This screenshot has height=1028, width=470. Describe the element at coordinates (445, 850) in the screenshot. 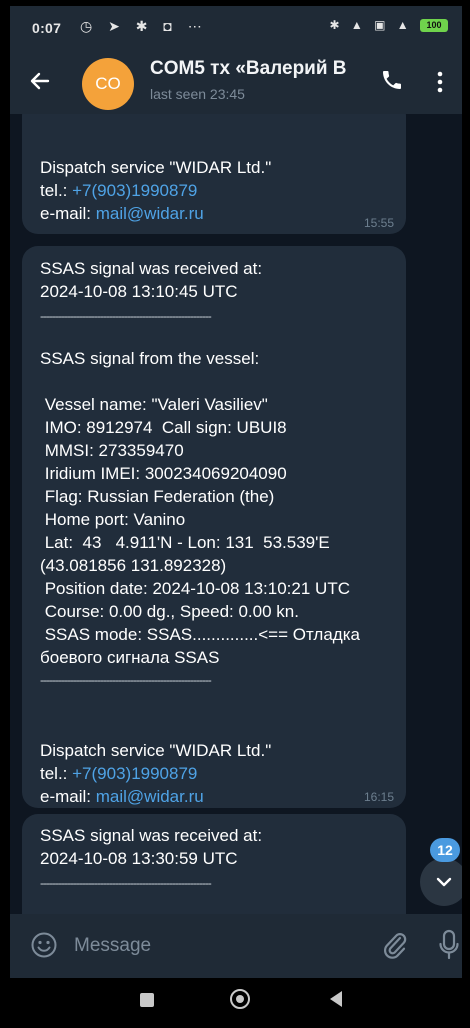

I see `unread-count-badge: 12` at that location.